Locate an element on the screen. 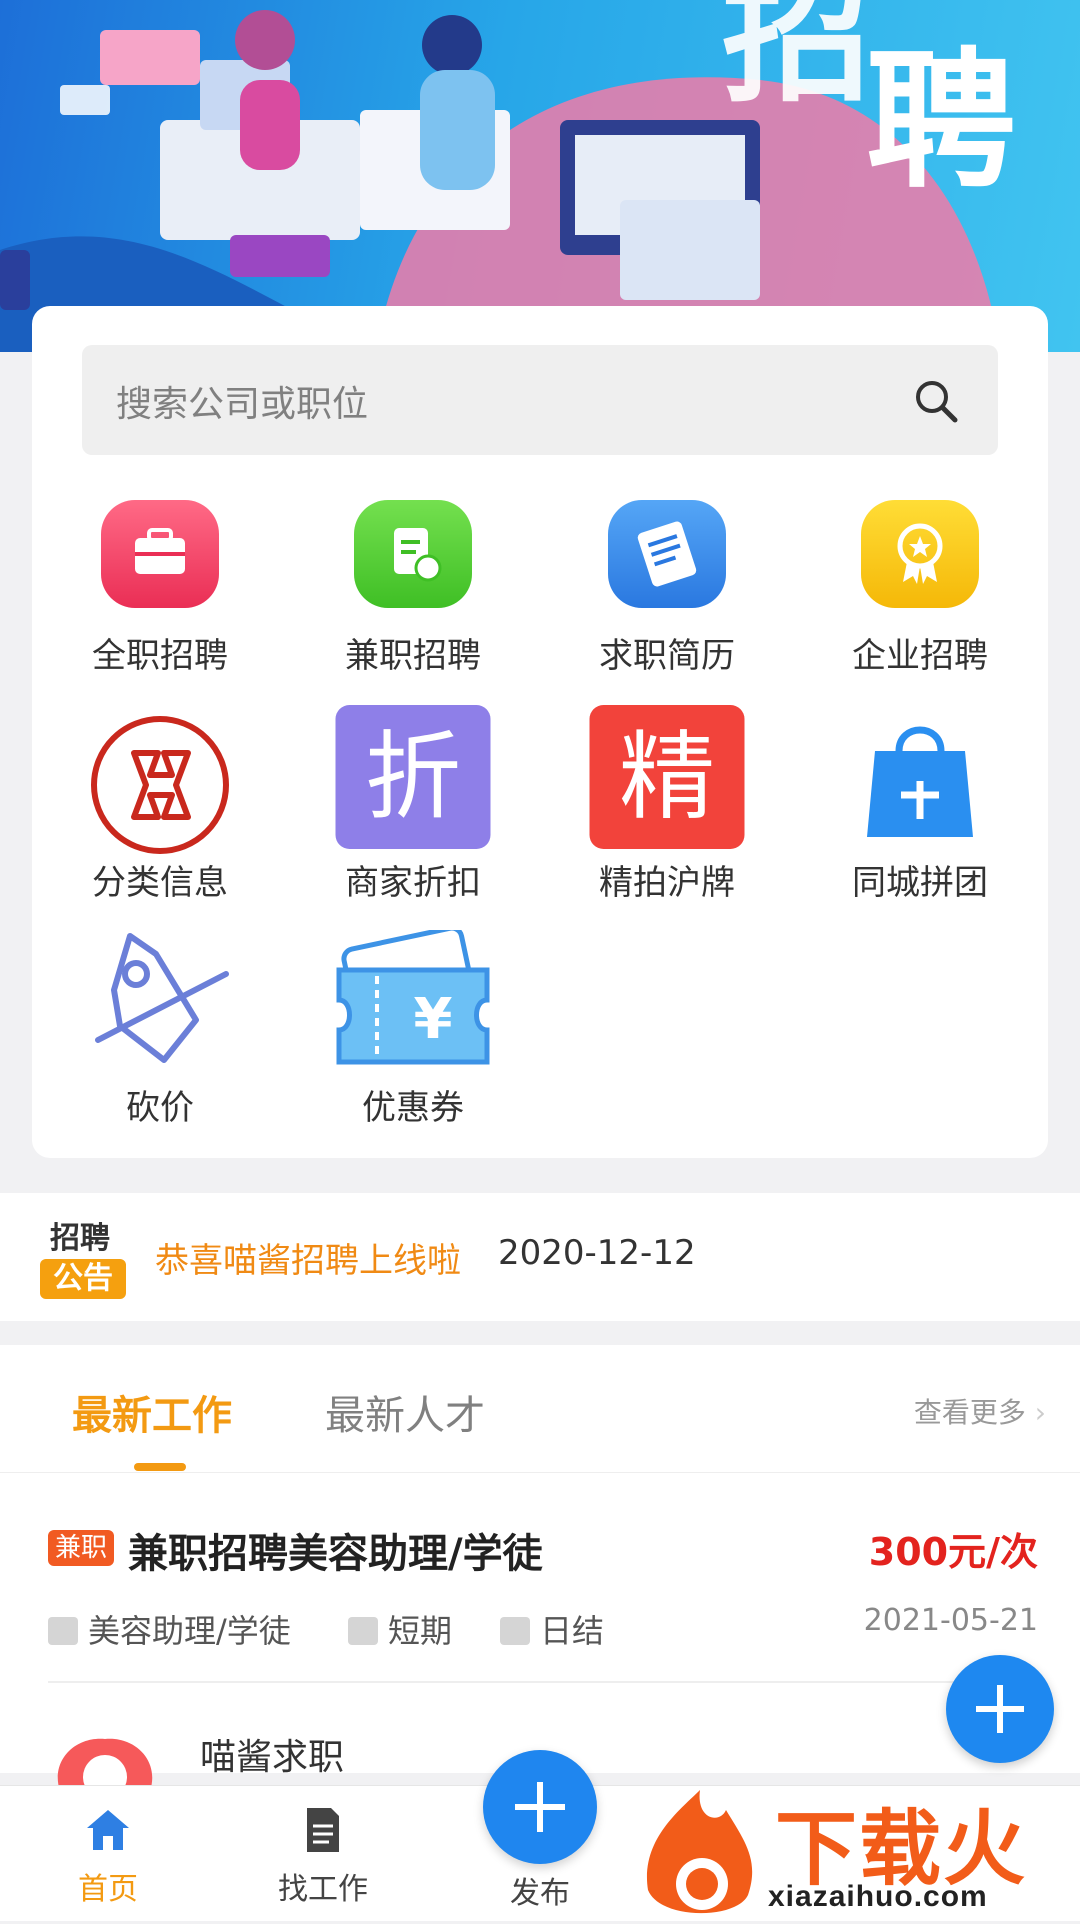  home-icon is located at coordinates (108, 1830).